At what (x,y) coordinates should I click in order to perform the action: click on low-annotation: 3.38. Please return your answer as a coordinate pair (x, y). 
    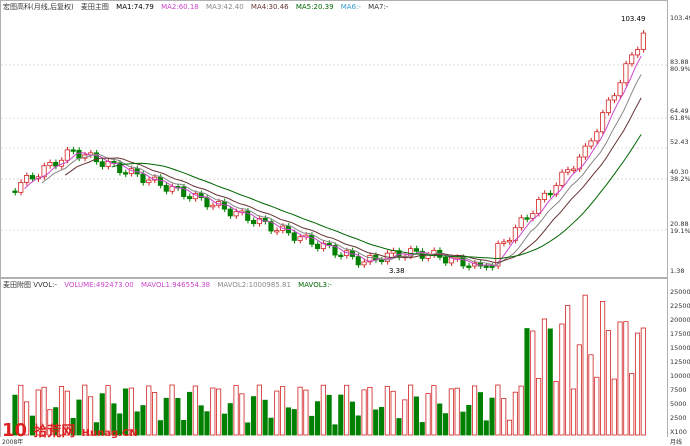
    Looking at the image, I should click on (397, 271).